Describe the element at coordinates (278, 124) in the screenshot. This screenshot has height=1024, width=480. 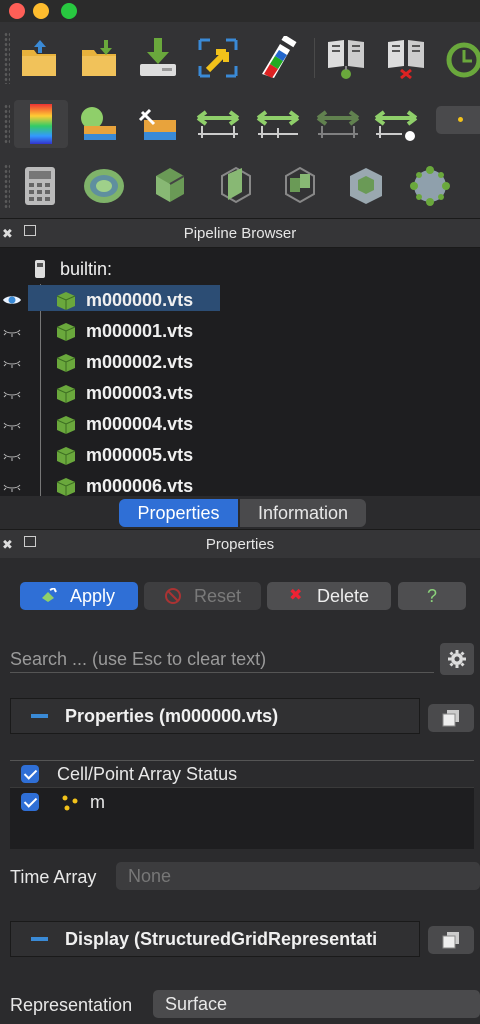
I see `rescale-visible-icon` at that location.